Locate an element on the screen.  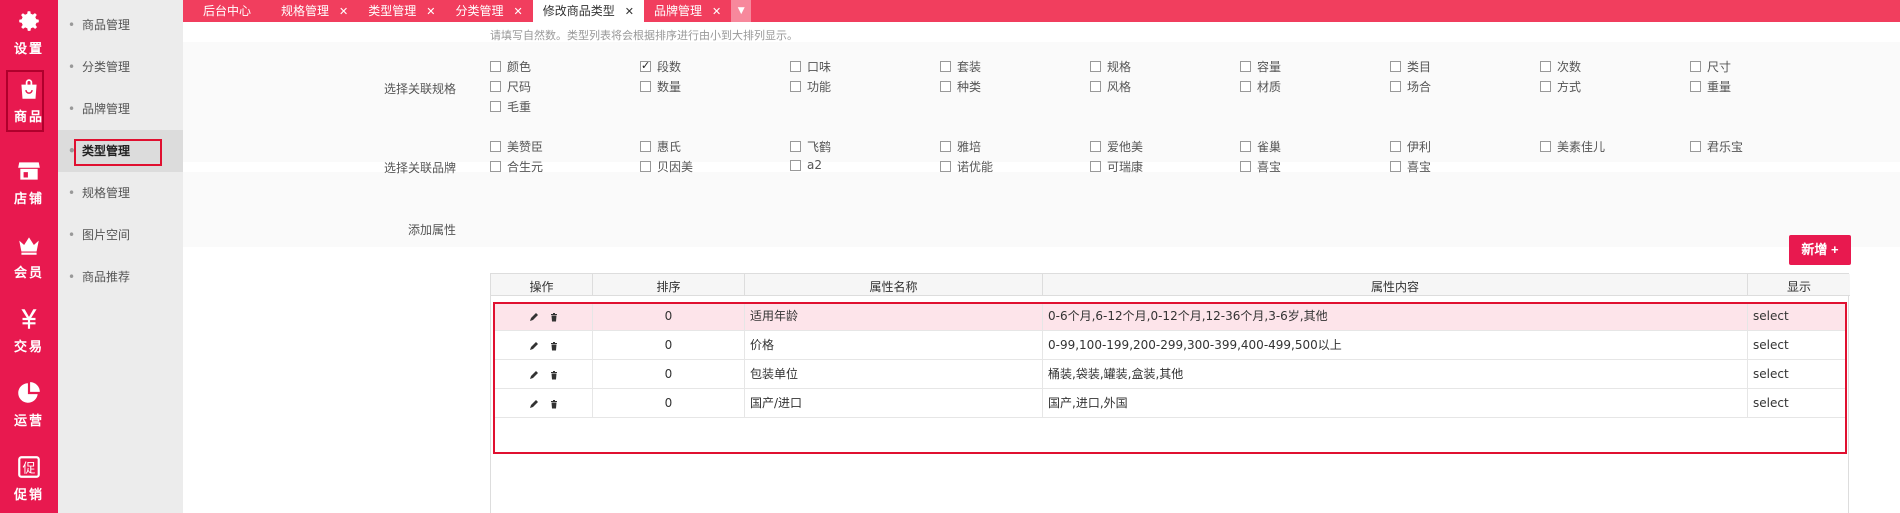
brand-checkbox: 贝因美 is located at coordinates (666, 166).